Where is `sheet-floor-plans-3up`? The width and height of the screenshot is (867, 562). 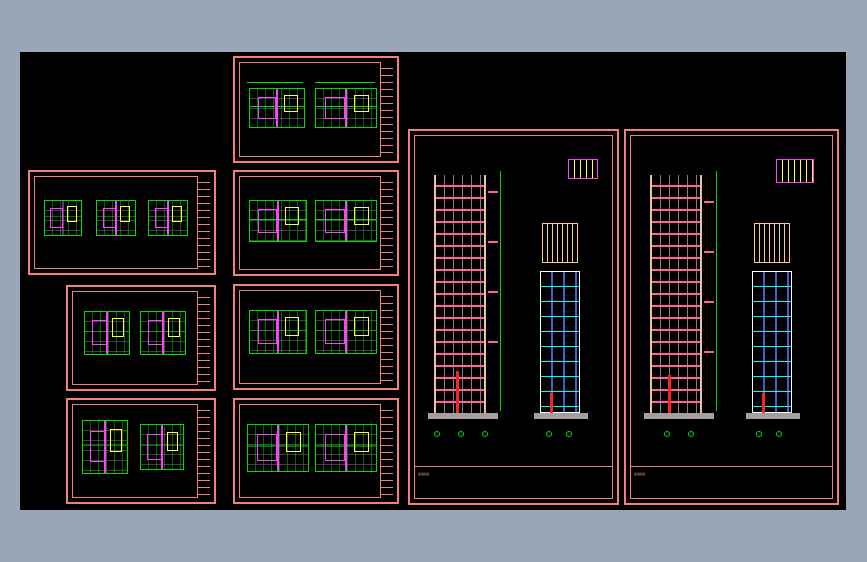
sheet-floor-plans-3up is located at coordinates (122, 222).